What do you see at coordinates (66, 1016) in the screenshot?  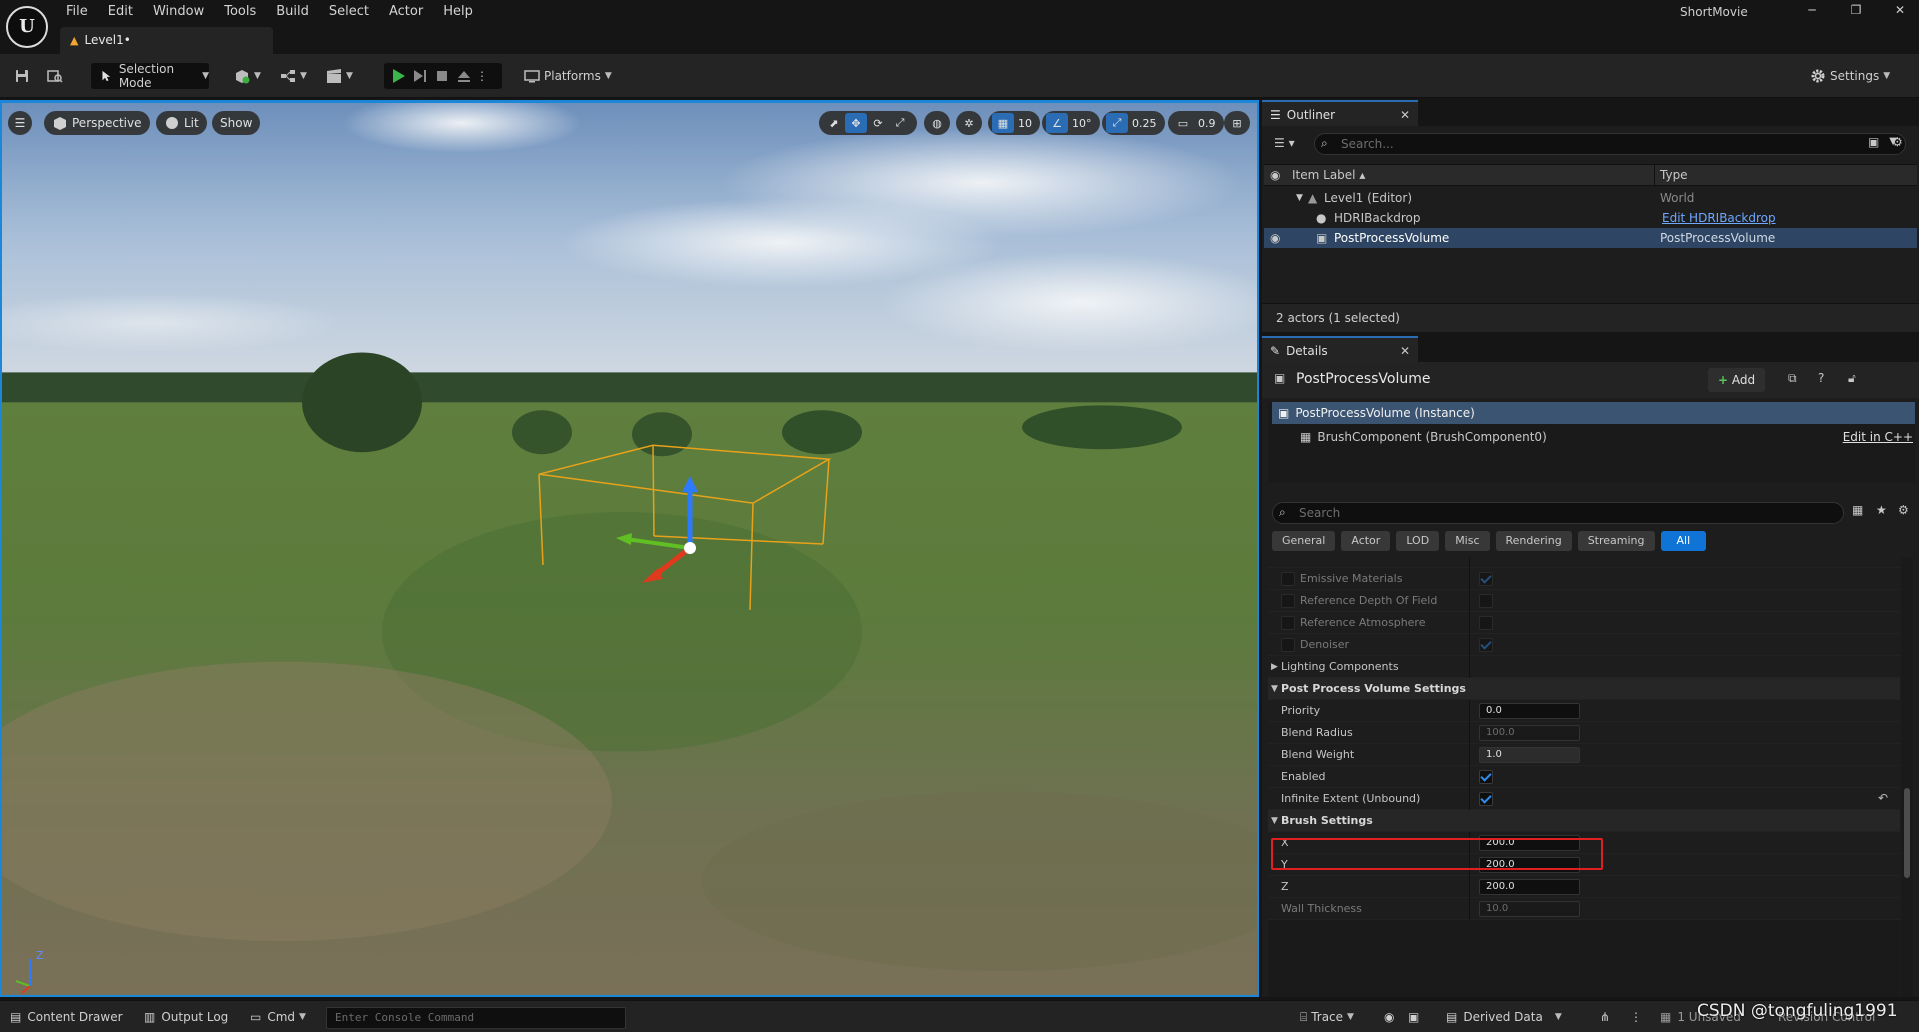 I see `content-drawer-button: ▤ Content Drawer` at bounding box center [66, 1016].